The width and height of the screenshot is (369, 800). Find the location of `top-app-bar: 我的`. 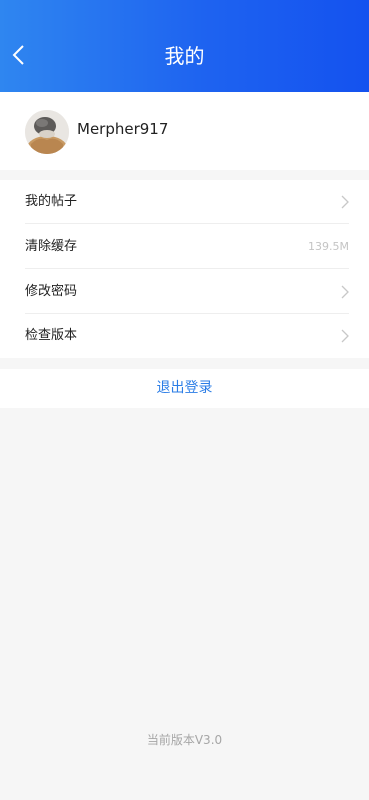

top-app-bar: 我的 is located at coordinates (184, 46).